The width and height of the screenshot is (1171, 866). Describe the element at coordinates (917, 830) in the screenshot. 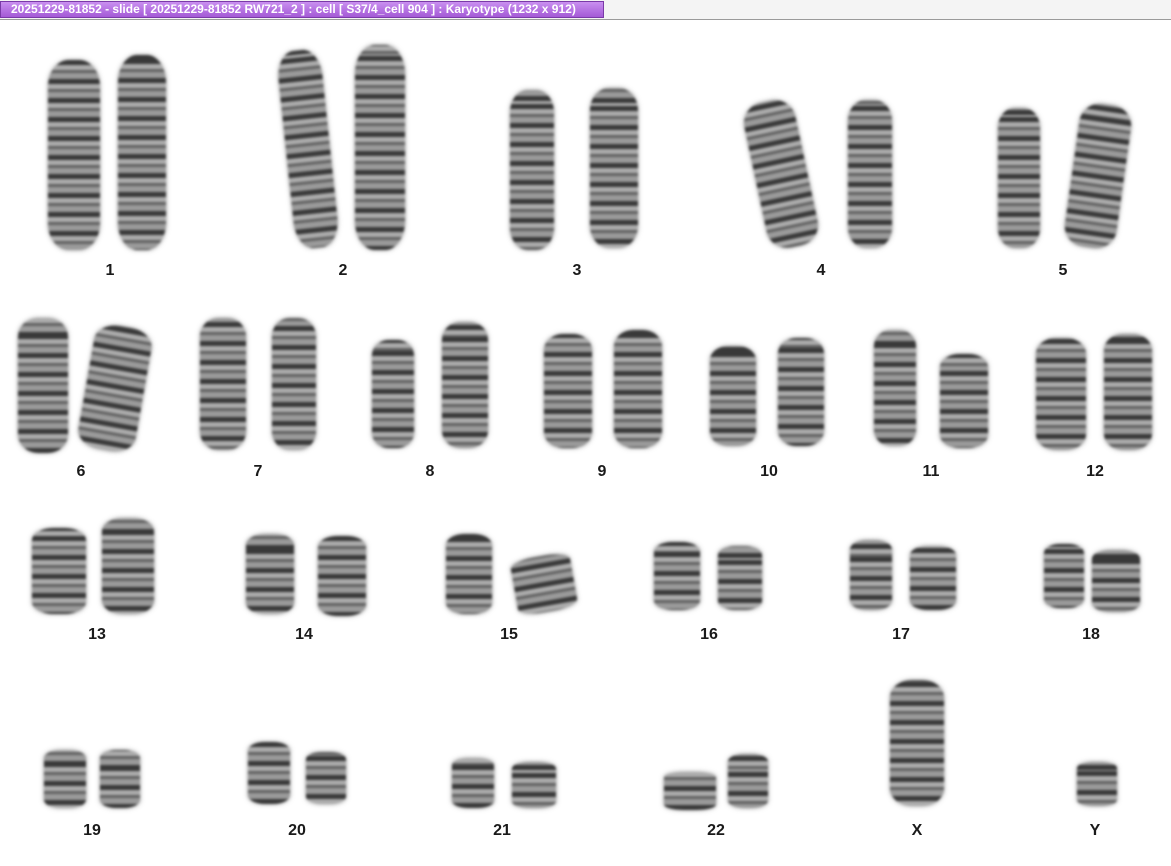

I see `chromosome-label: X` at that location.